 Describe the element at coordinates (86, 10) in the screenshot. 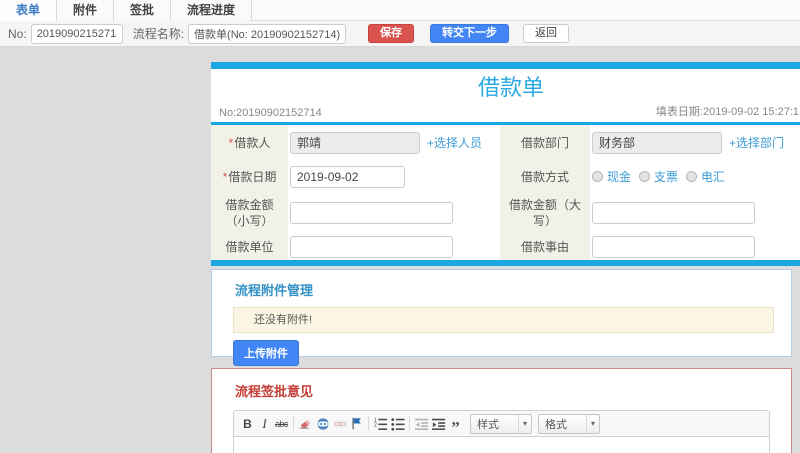

I see `tab-attachments: 附件` at that location.